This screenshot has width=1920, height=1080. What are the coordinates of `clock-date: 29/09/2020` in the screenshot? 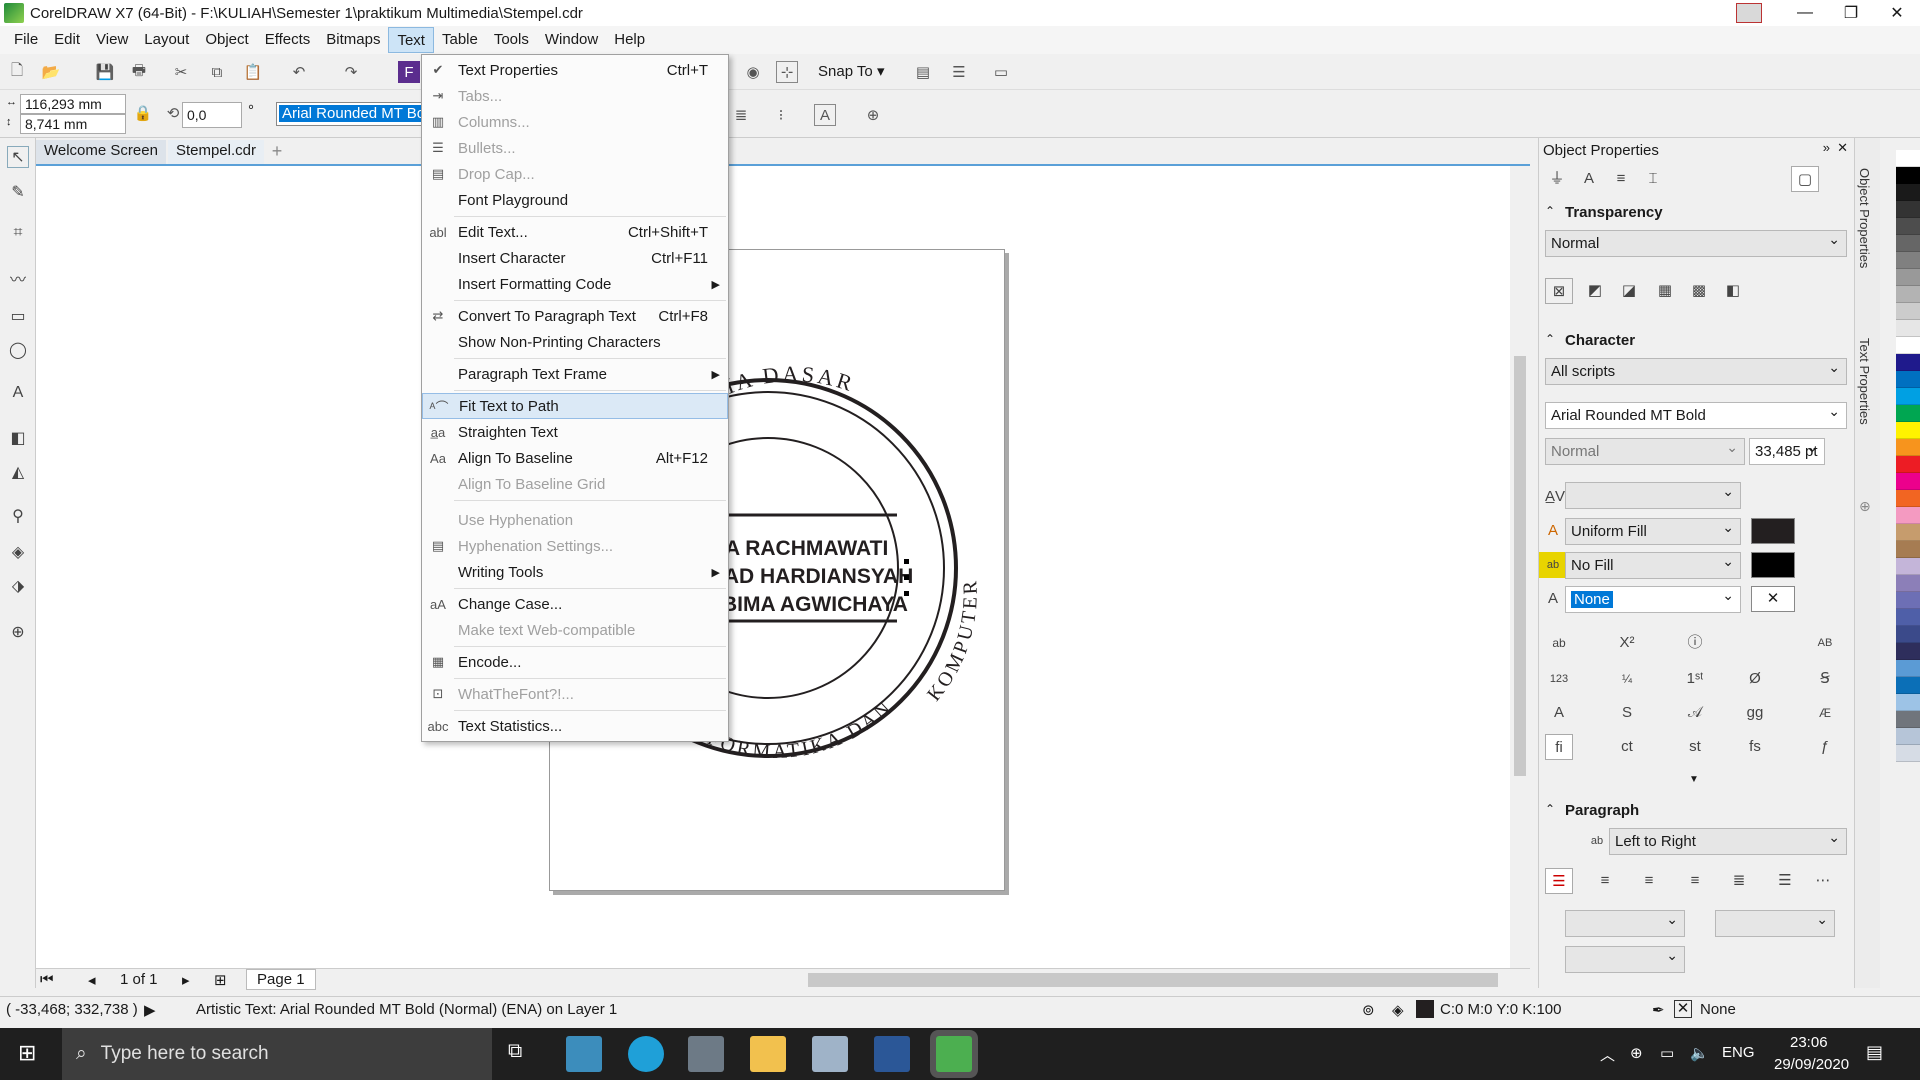 It's located at (1811, 1064).